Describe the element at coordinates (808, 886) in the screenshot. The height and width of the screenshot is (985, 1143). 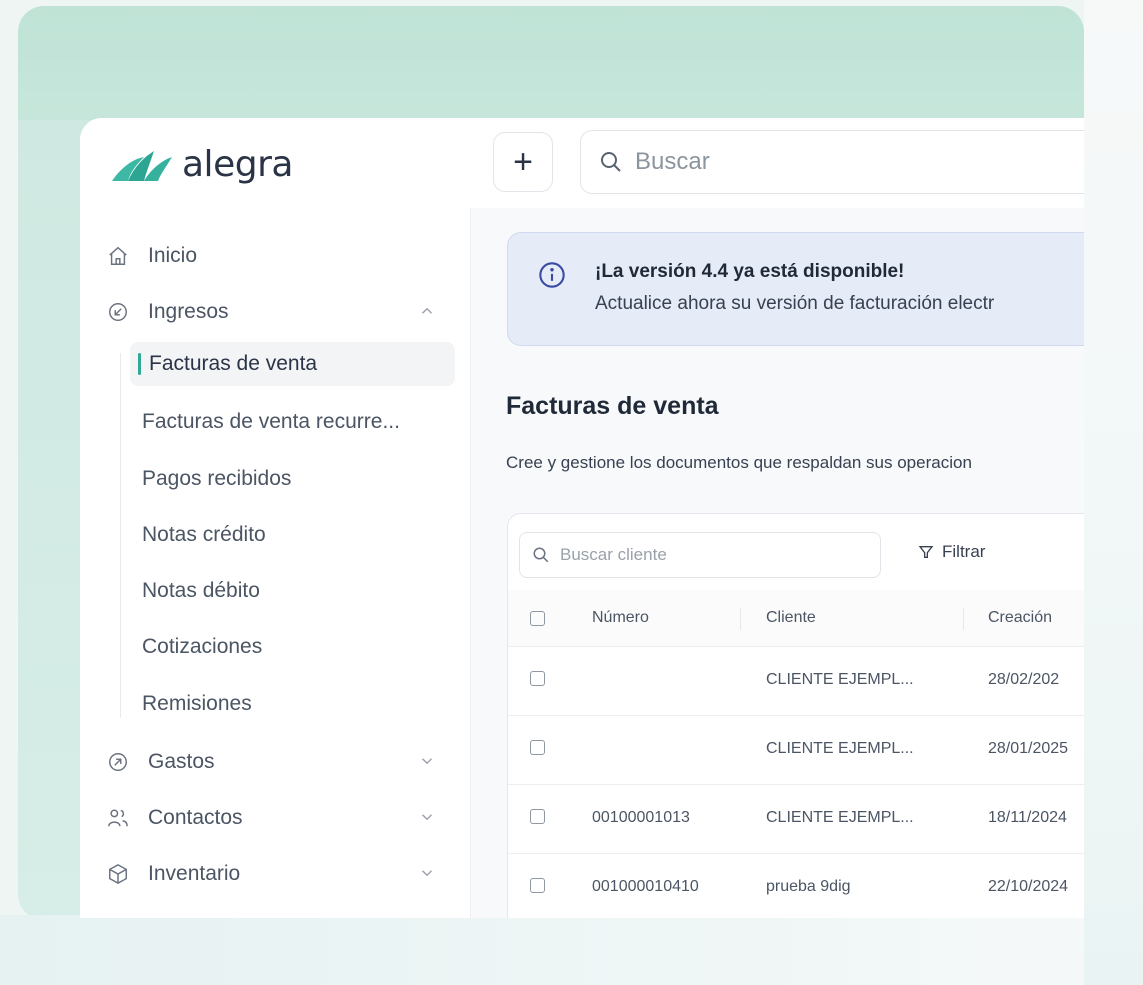
I see `cell-cliente: prueba 9dig` at that location.